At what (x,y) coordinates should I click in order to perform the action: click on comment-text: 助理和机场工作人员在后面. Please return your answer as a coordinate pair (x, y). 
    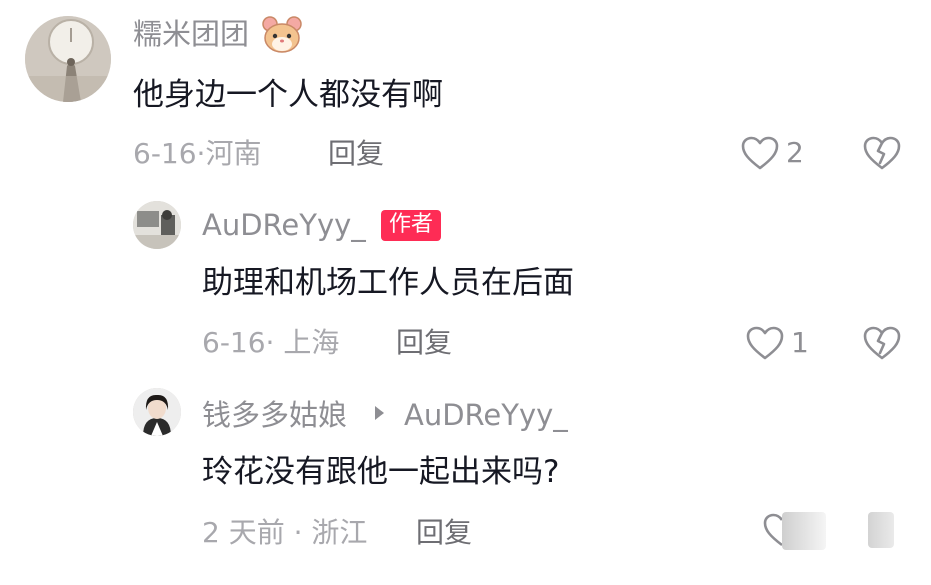
    Looking at the image, I should click on (388, 283).